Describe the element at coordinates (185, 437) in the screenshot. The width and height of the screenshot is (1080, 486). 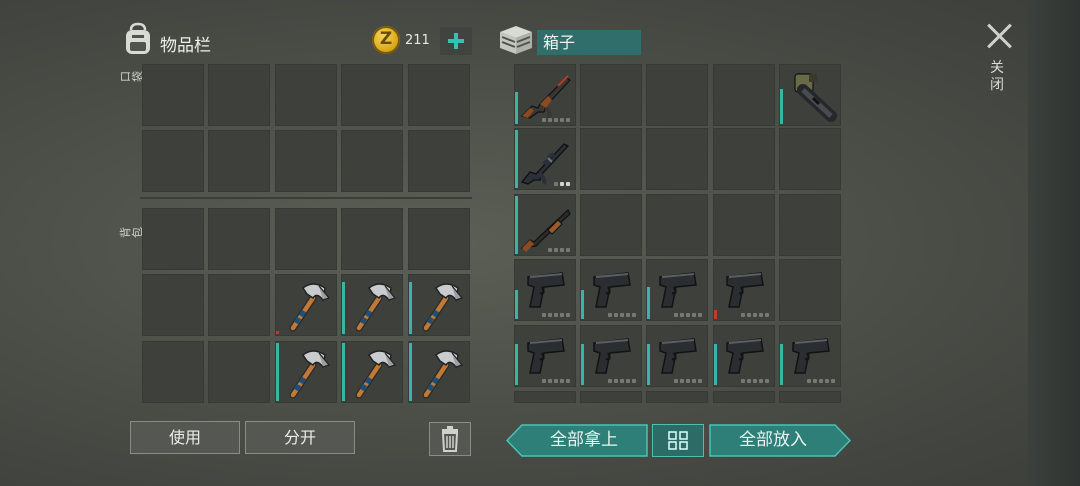
I see `use-button: 使用` at that location.